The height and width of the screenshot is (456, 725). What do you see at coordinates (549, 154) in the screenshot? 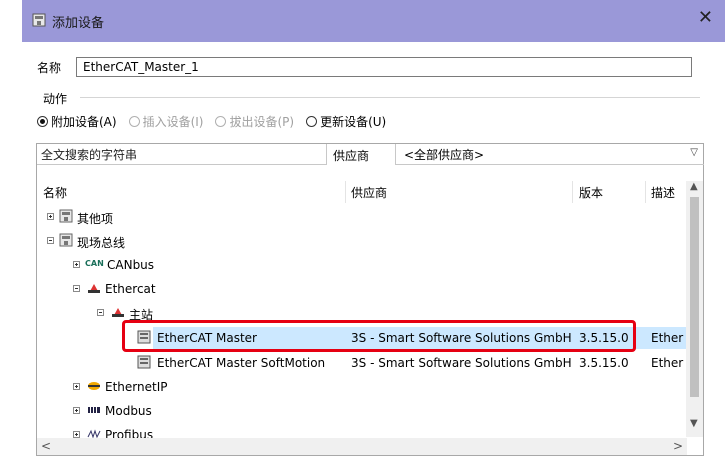
I see `vendor-select: <全部供应商> ▽` at bounding box center [549, 154].